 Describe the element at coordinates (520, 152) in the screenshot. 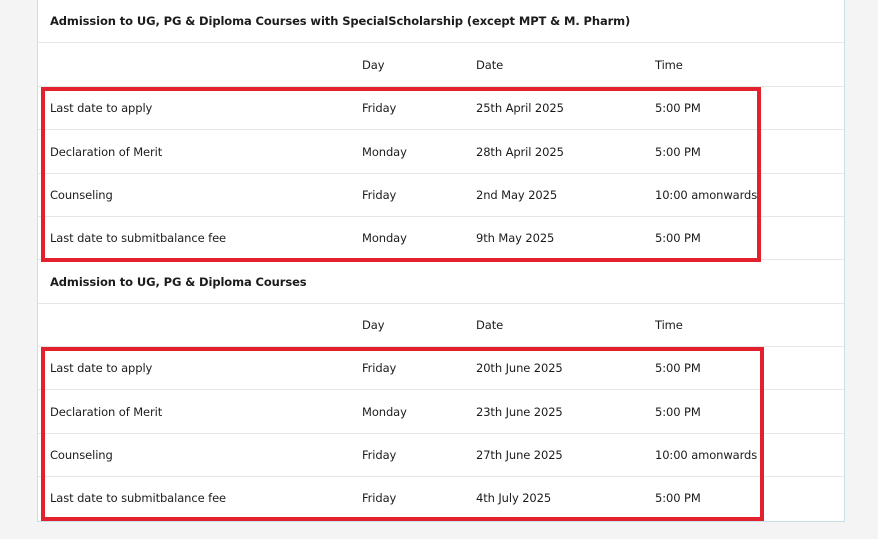

I see `date-cell: 28th April 2025` at that location.